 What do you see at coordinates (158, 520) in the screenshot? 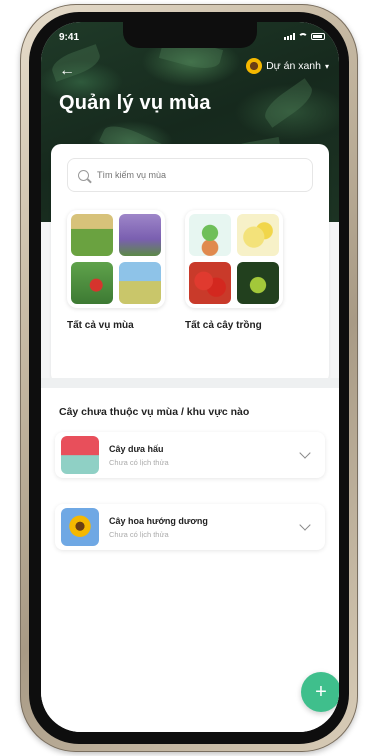
I see `item-name: Cây hoa hướng dương` at bounding box center [158, 520].